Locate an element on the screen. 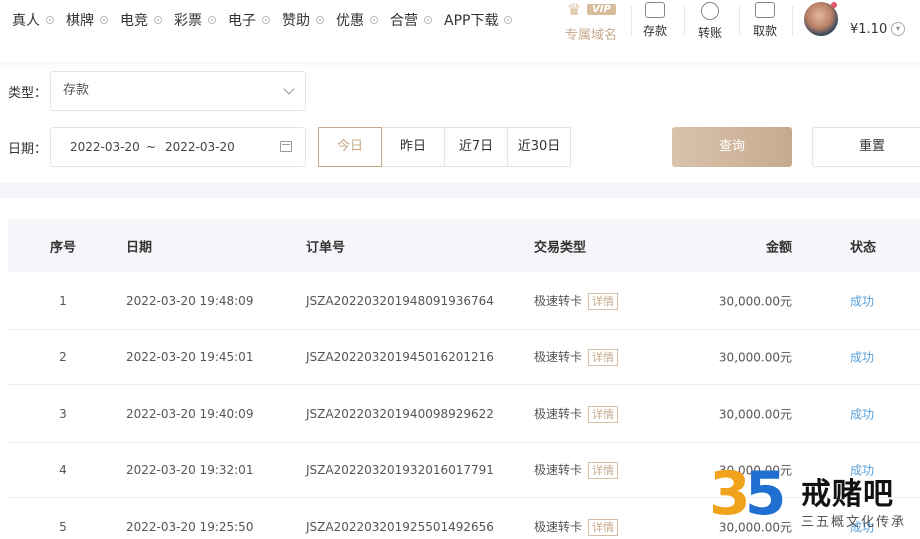 Image resolution: width=920 pixels, height=539 pixels. nav-item-partner: 合营 is located at coordinates (411, 20).